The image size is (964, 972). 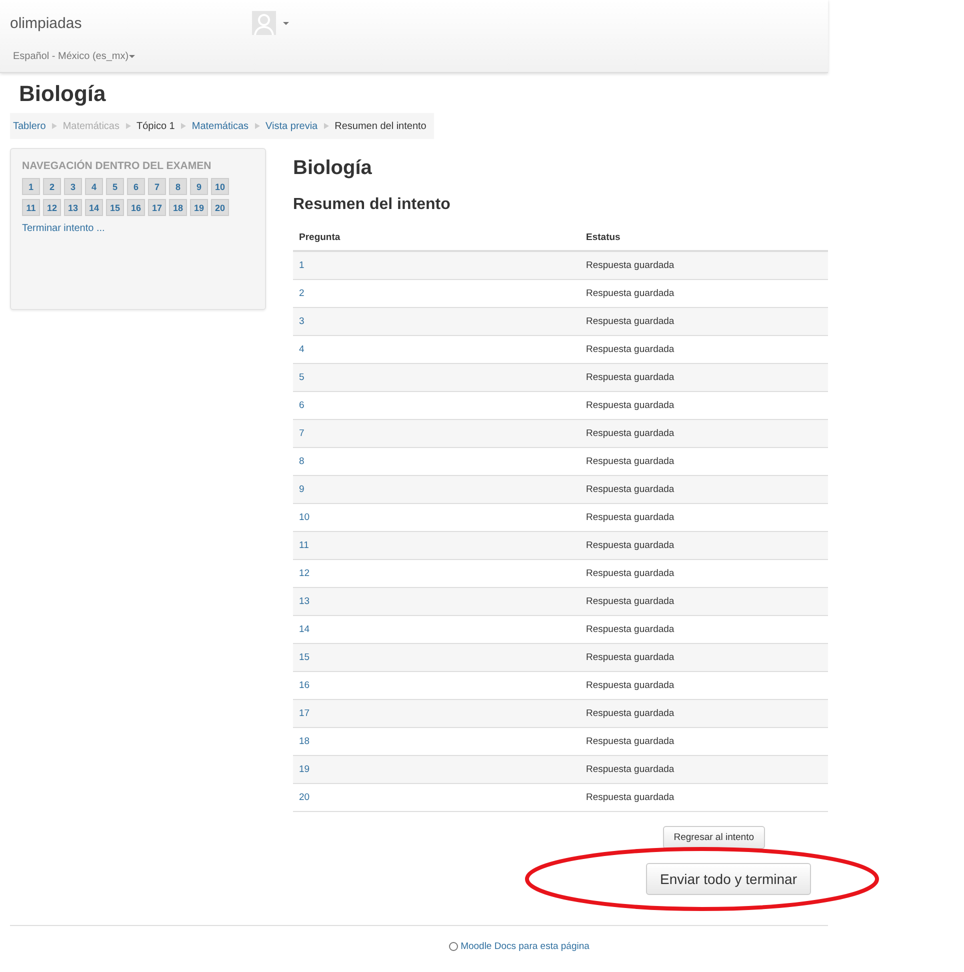 What do you see at coordinates (29, 126) in the screenshot?
I see `breadcrumb-link: Tablero` at bounding box center [29, 126].